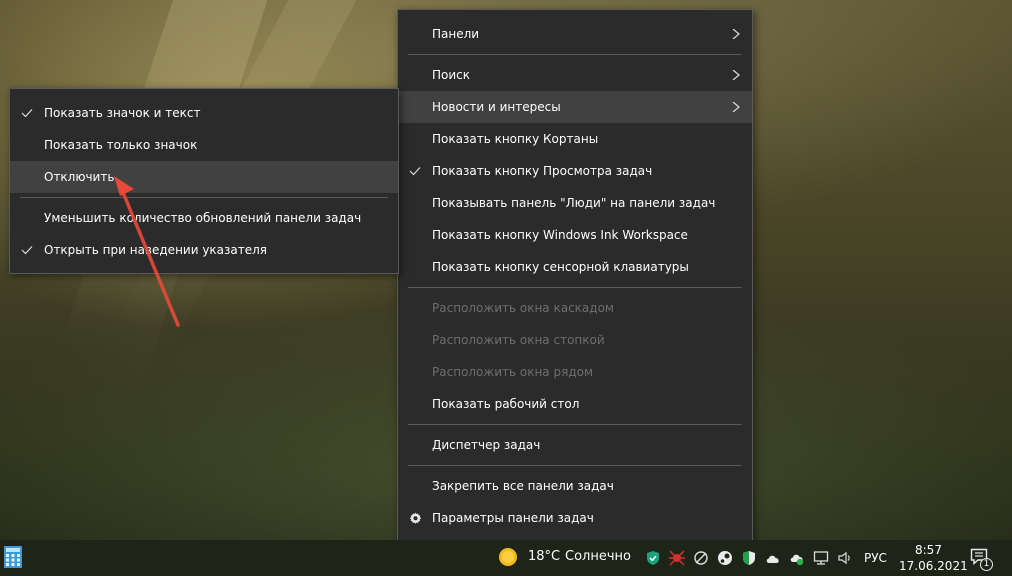 The height and width of the screenshot is (576, 1012). What do you see at coordinates (560, 235) in the screenshot?
I see `menu-item-label: Показать кнопку Windows Ink Workspace` at bounding box center [560, 235].